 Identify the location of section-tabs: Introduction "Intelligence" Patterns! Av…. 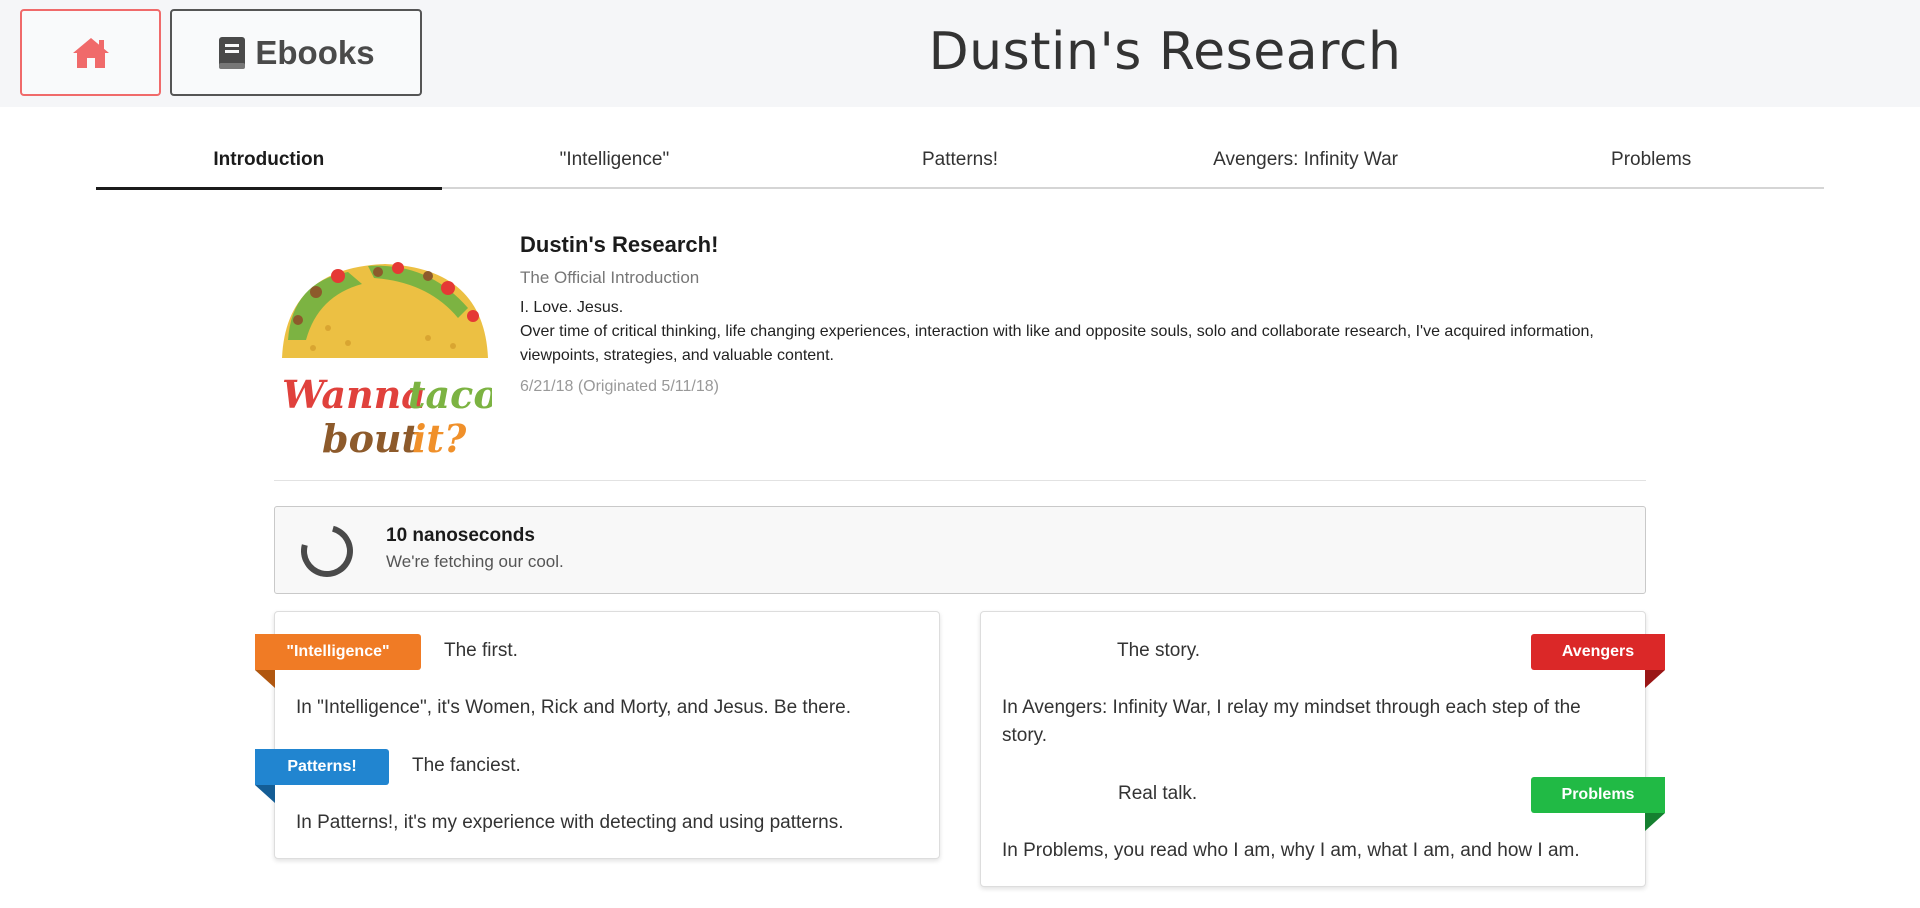
(960, 161).